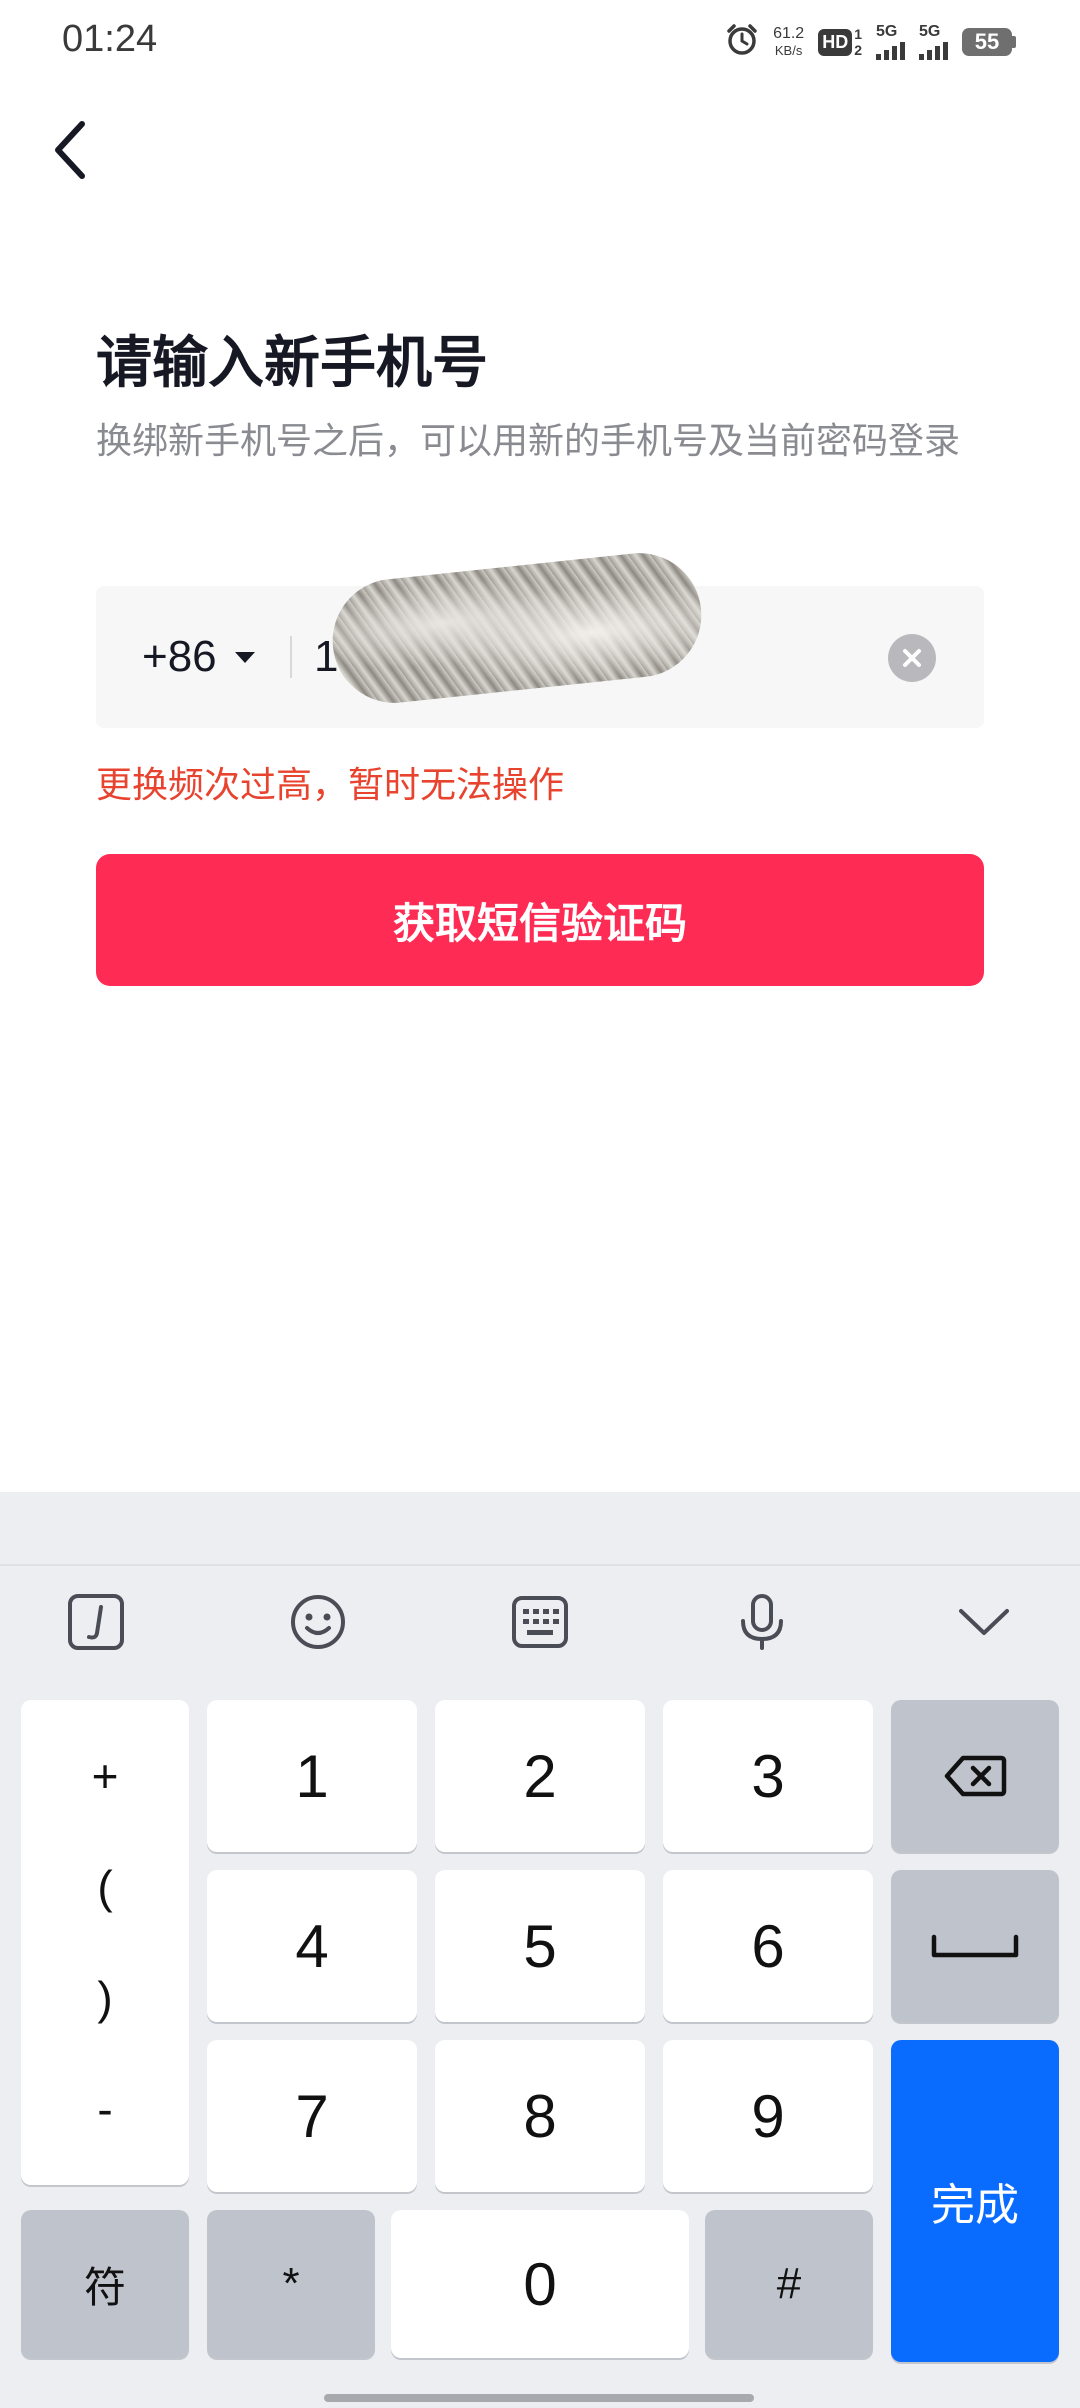 This screenshot has width=1080, height=2408. I want to click on symbol-open-paren: (, so click(104, 1887).